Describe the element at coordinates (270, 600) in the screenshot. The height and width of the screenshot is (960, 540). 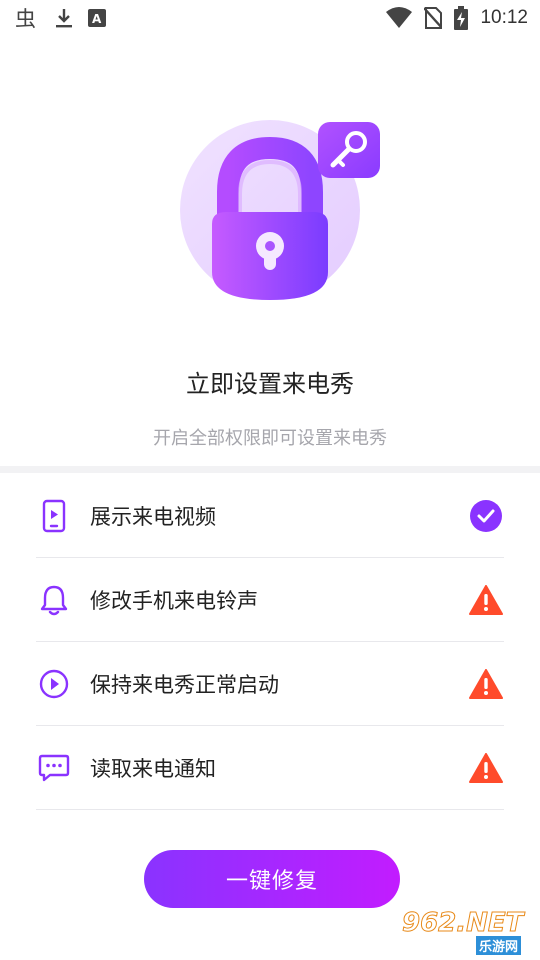
I see `permission-item-ringtone: 修改手机来电铃声` at that location.